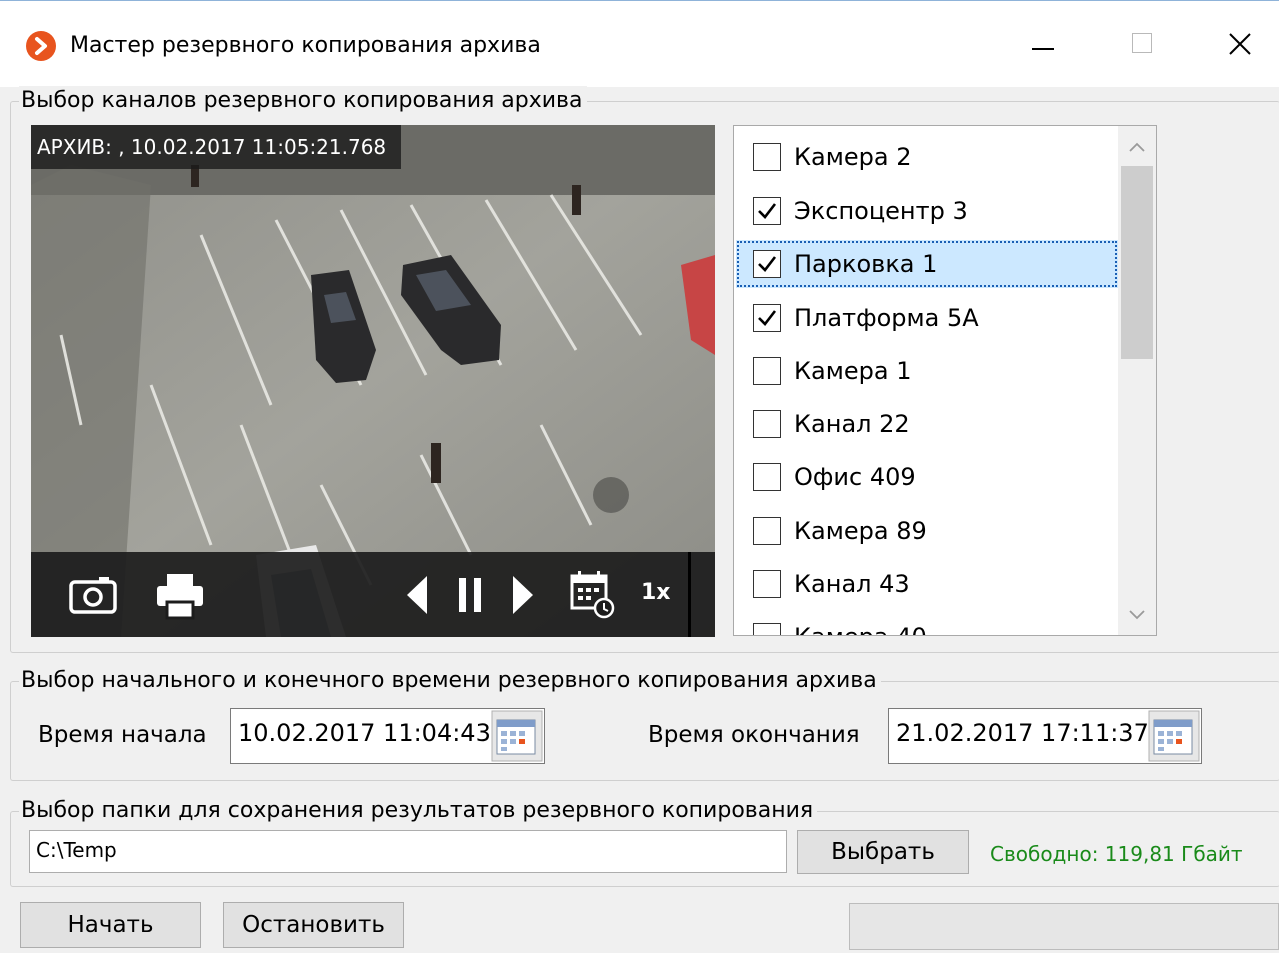  What do you see at coordinates (1116, 854) in the screenshot?
I see `free-space-text: Свободно: 119,81 Гбайт` at bounding box center [1116, 854].